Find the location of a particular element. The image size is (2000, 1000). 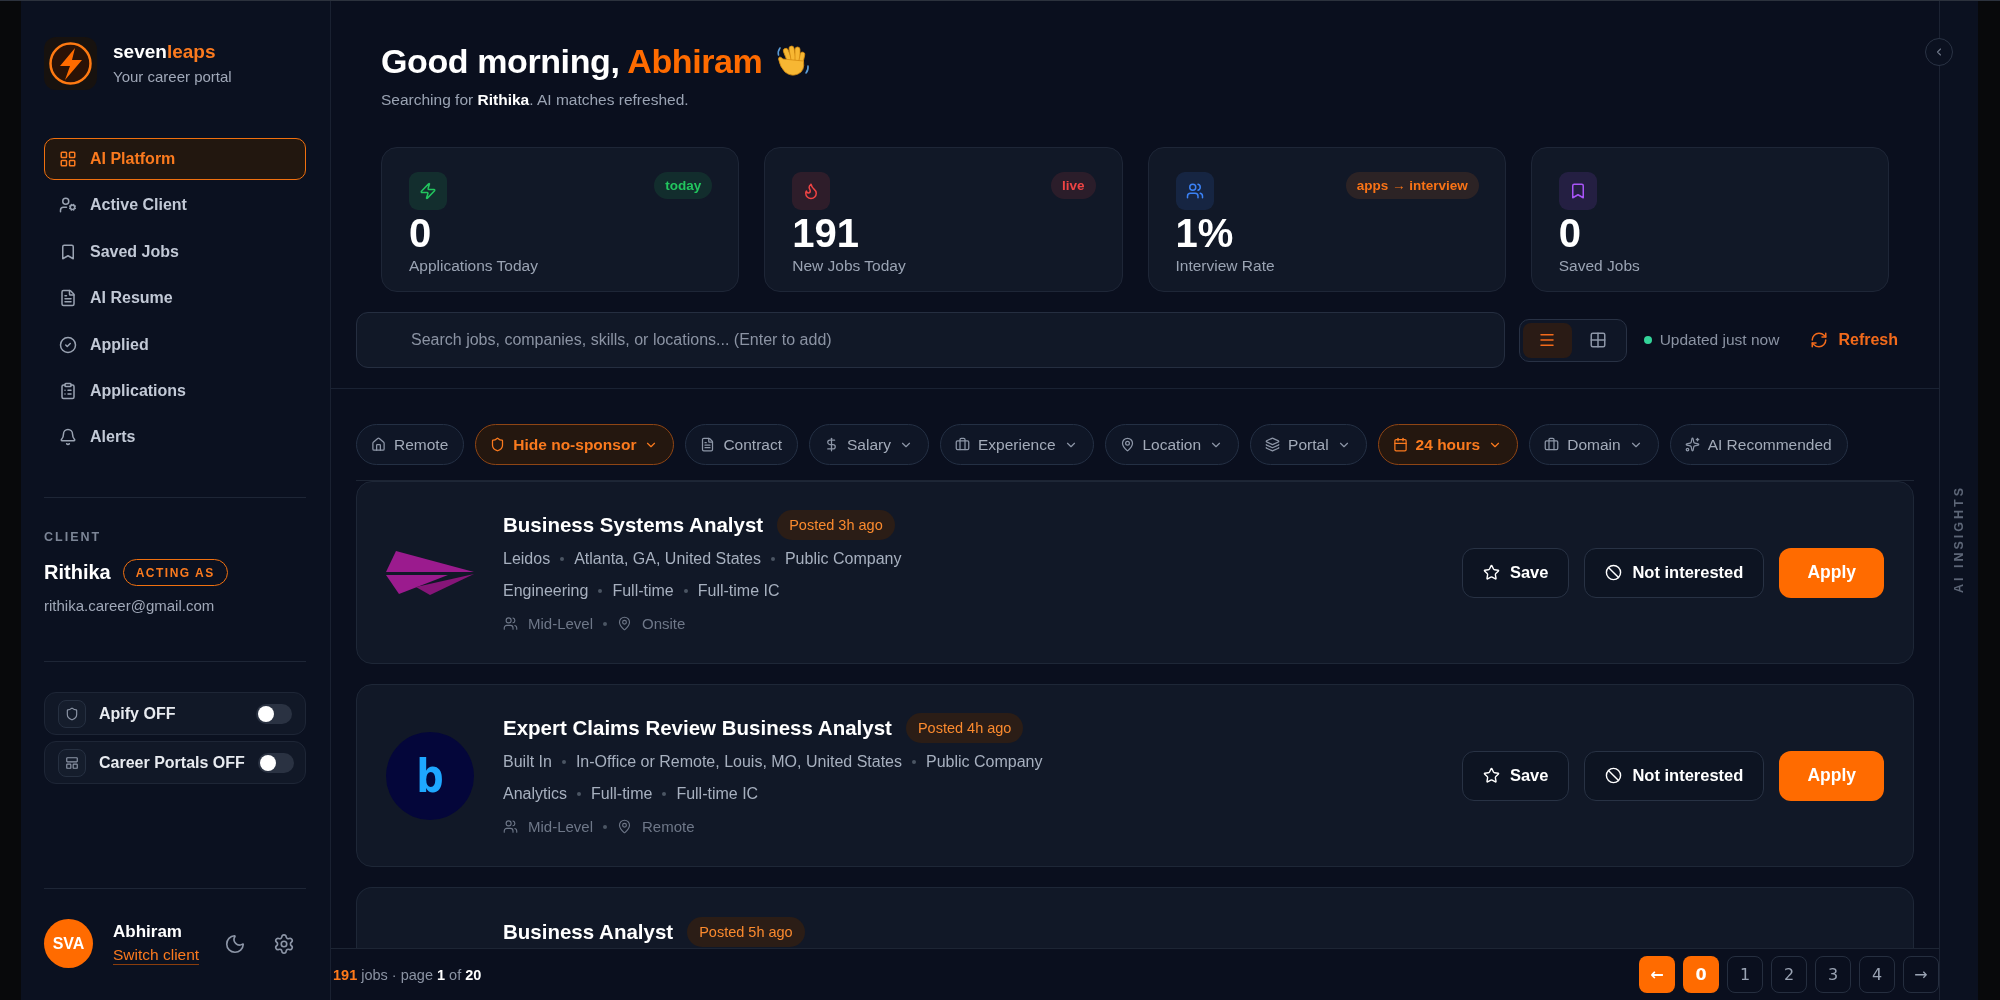

stat-badge: today is located at coordinates (683, 185).